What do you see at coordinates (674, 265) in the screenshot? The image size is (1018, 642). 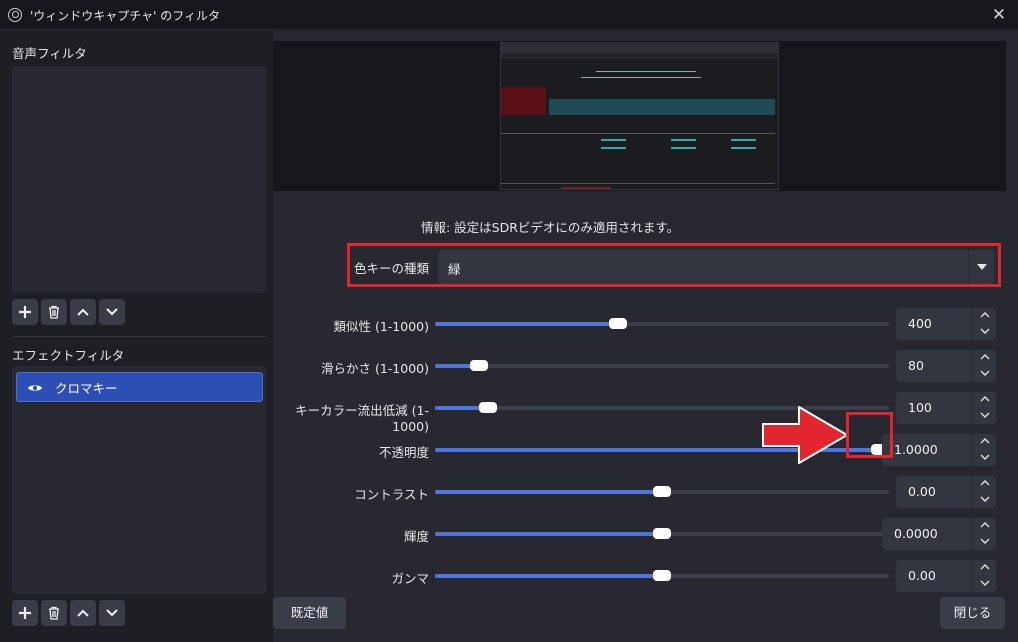 I see `key-type-highlight` at bounding box center [674, 265].